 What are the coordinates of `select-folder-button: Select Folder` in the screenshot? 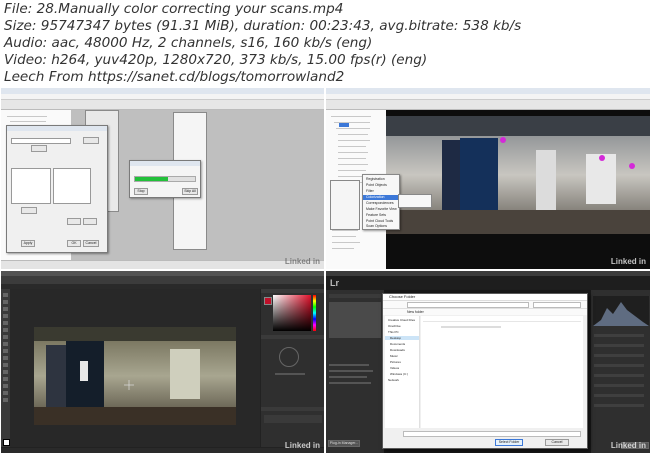 It's located at (509, 442).